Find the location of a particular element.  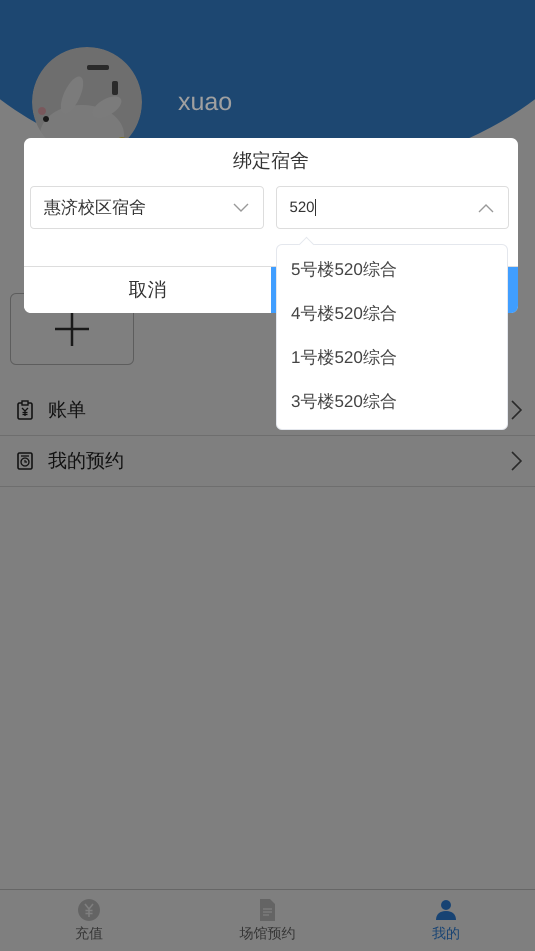

clock-icon is located at coordinates (25, 461).